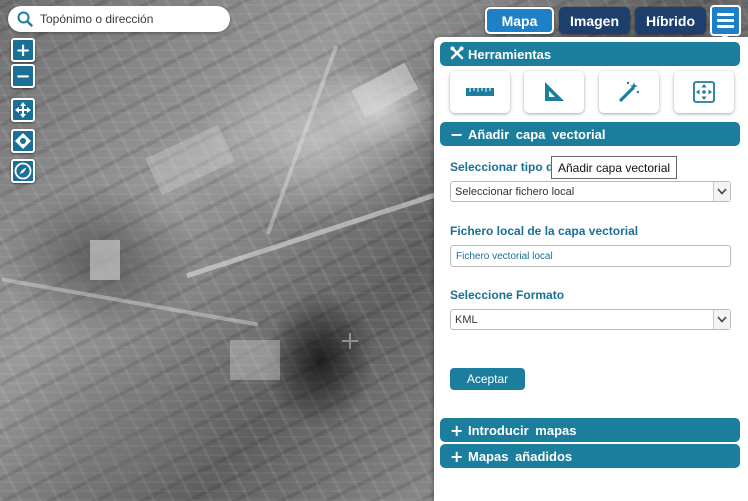  What do you see at coordinates (25, 19) in the screenshot?
I see `search-icon` at bounding box center [25, 19].